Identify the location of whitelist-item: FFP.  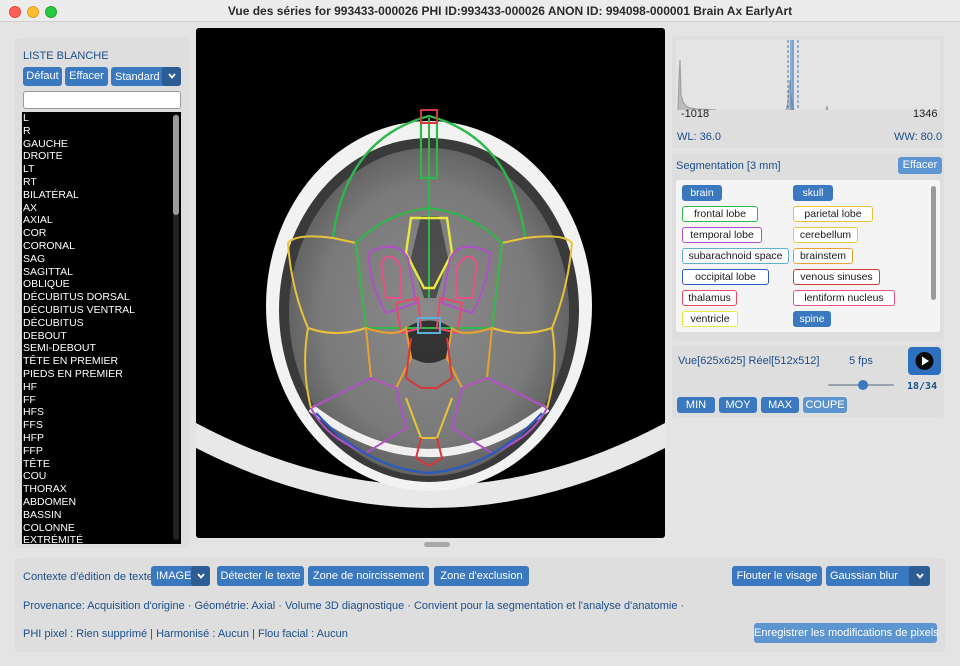
(101, 451).